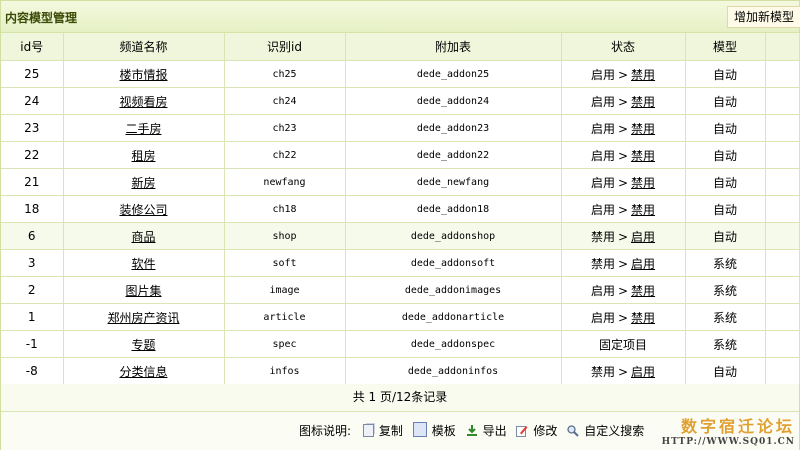 Image resolution: width=800 pixels, height=450 pixels. I want to click on table-header-row: id号 频道名称 识别id 附加表 状态 模型, so click(400, 47).